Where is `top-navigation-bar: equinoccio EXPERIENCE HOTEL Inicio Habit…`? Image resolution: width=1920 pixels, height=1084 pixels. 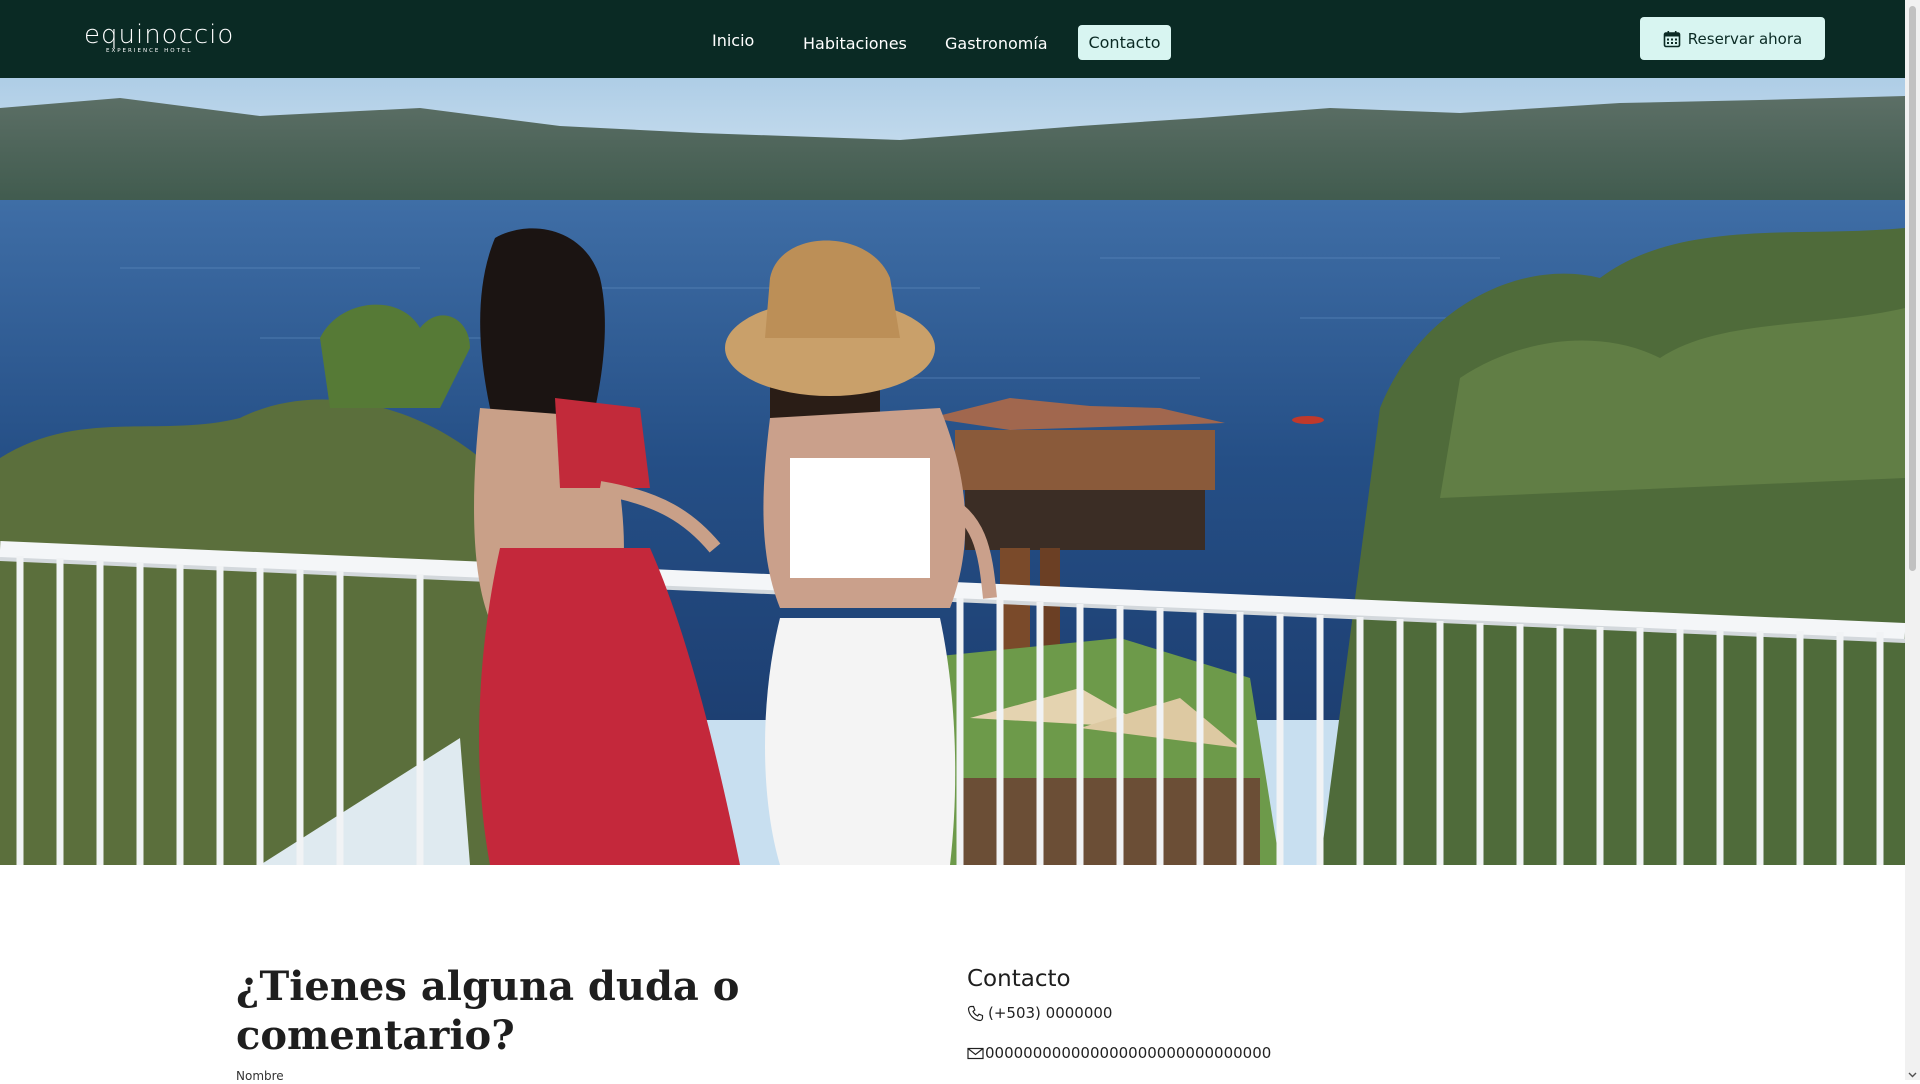 top-navigation-bar: equinoccio EXPERIENCE HOTEL Inicio Habit… is located at coordinates (952, 39).